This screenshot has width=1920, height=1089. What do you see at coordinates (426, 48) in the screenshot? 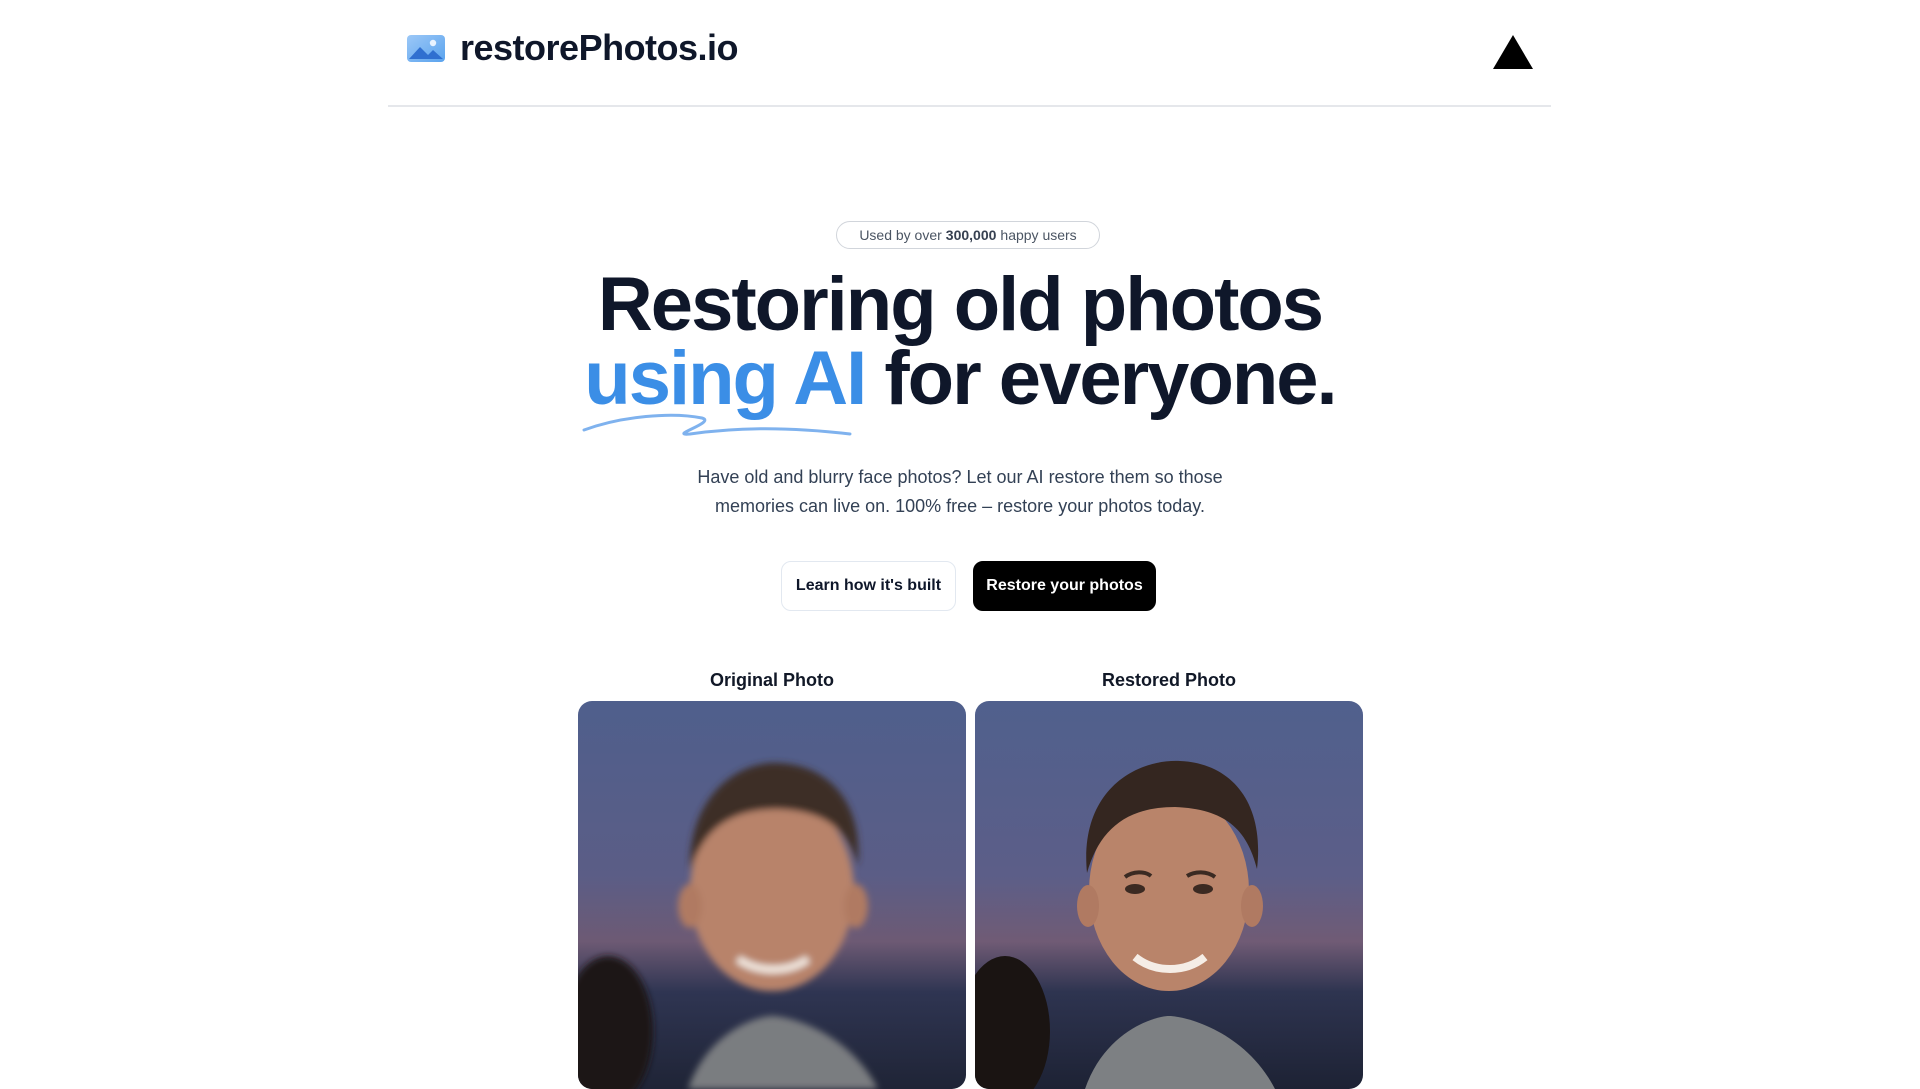
I see `photo-icon` at bounding box center [426, 48].